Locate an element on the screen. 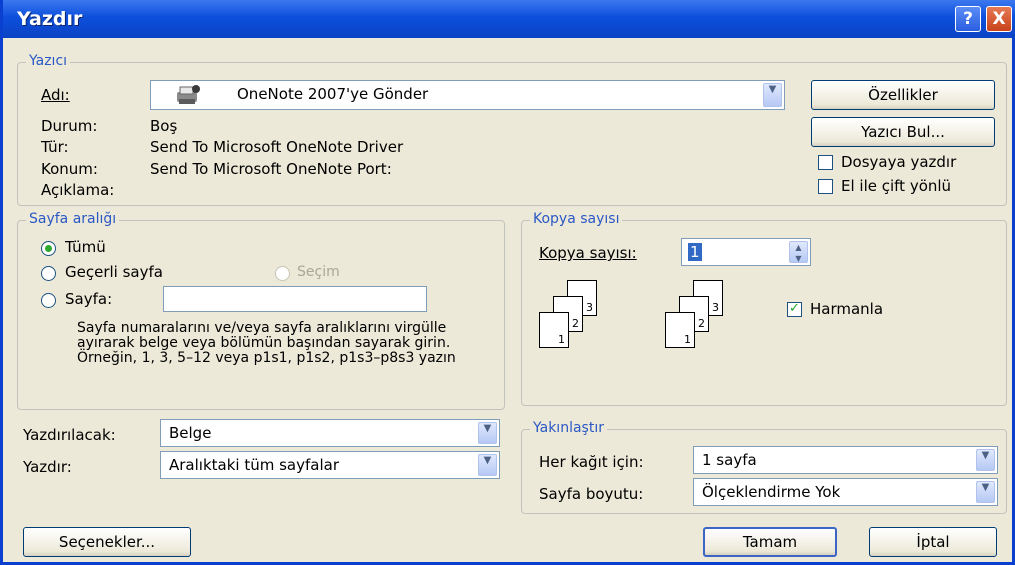 This screenshot has height=565, width=1015. spinner-icon: ▲ ▼ is located at coordinates (798, 252).